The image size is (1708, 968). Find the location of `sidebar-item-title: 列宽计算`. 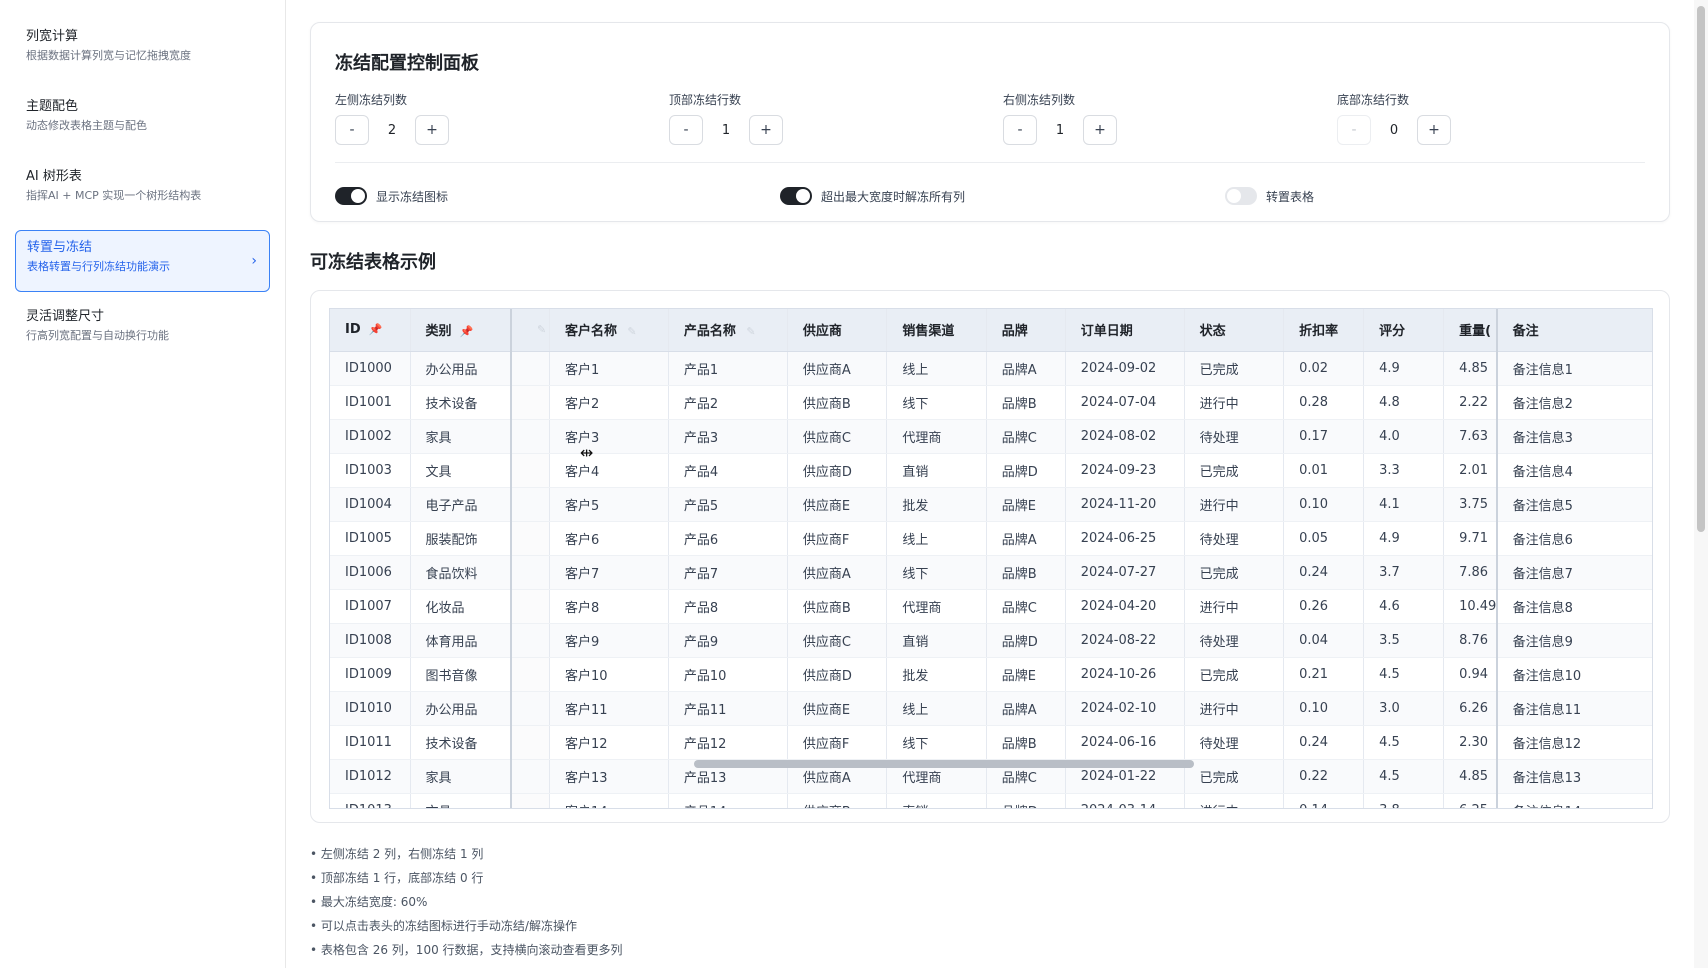

sidebar-item-title: 列宽计算 is located at coordinates (52, 36).